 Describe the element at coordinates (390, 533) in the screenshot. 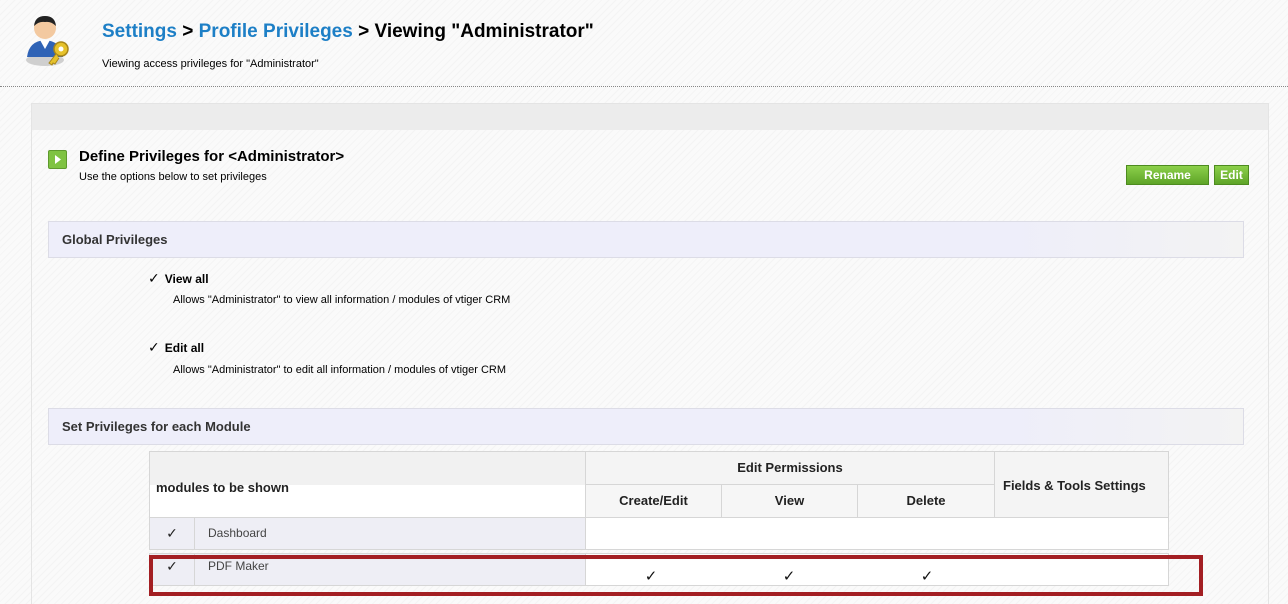

I see `module-name-dashboard: Dashboard` at that location.